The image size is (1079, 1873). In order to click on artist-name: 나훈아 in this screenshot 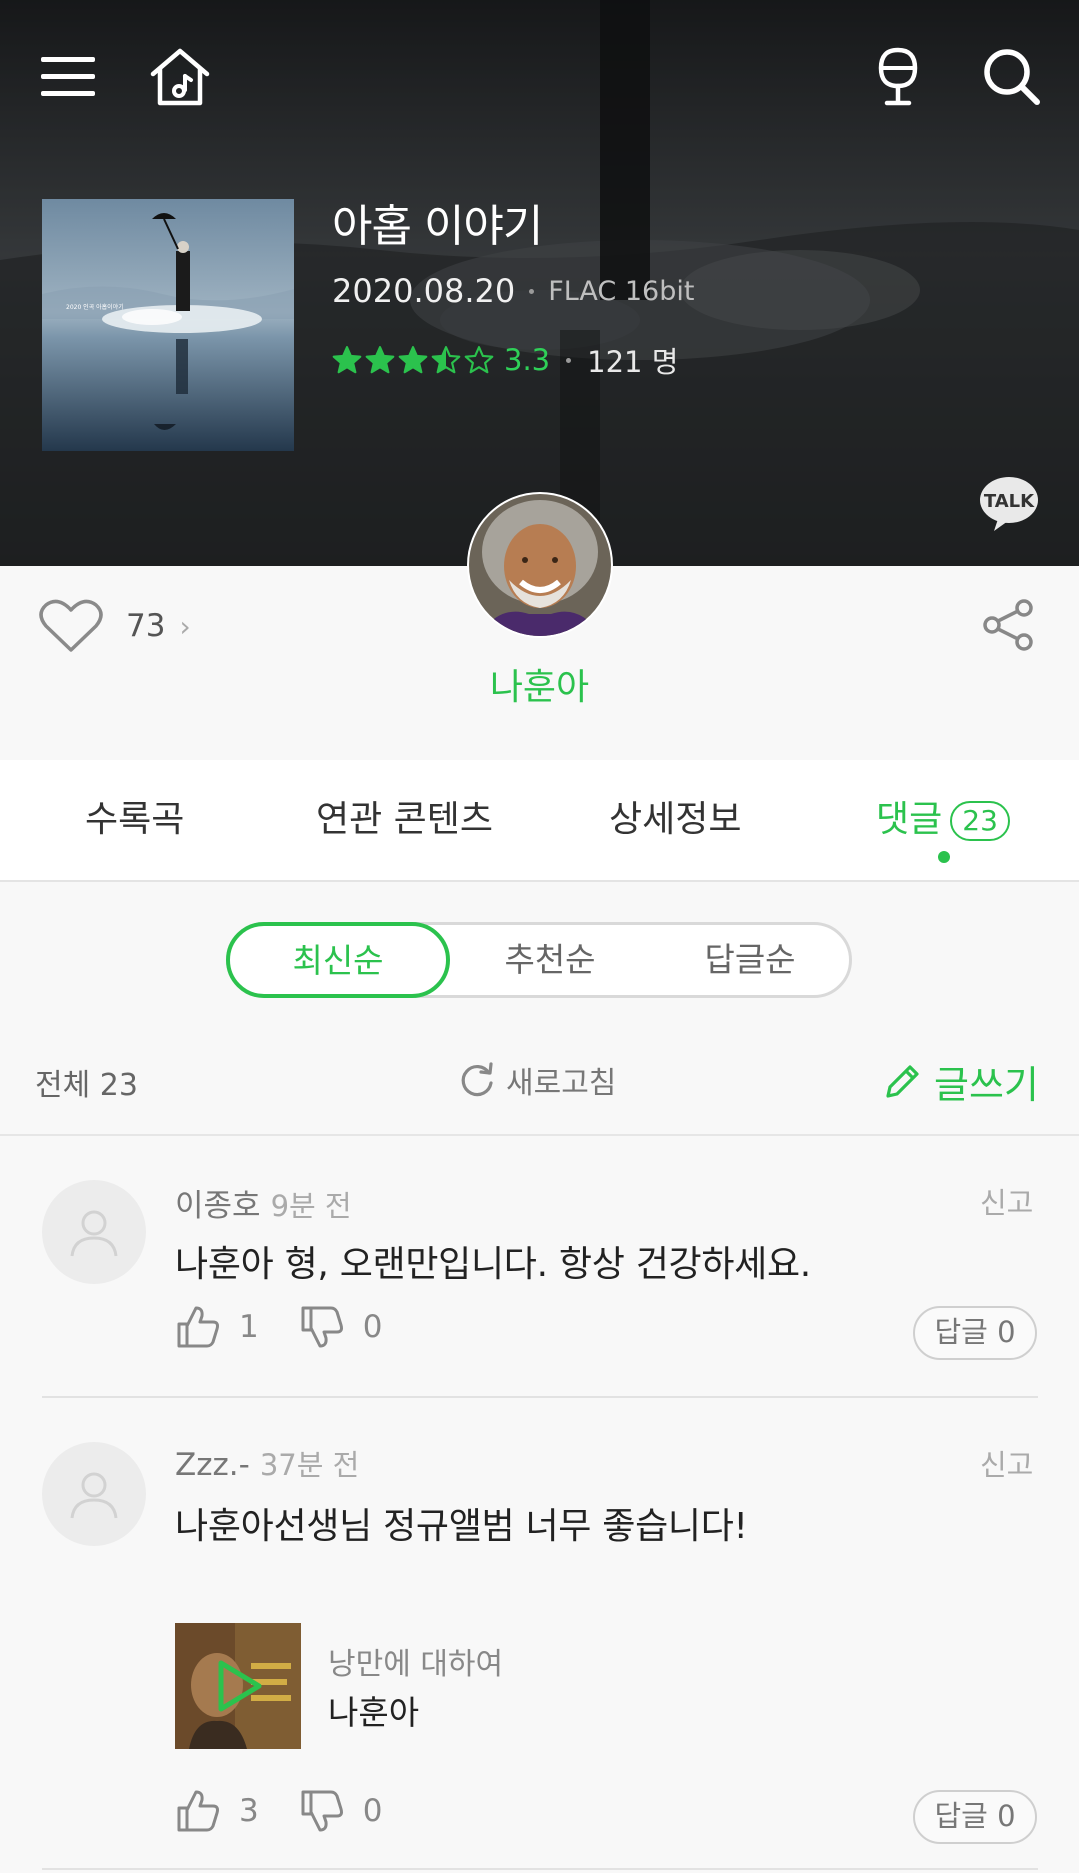, I will do `click(539, 684)`.